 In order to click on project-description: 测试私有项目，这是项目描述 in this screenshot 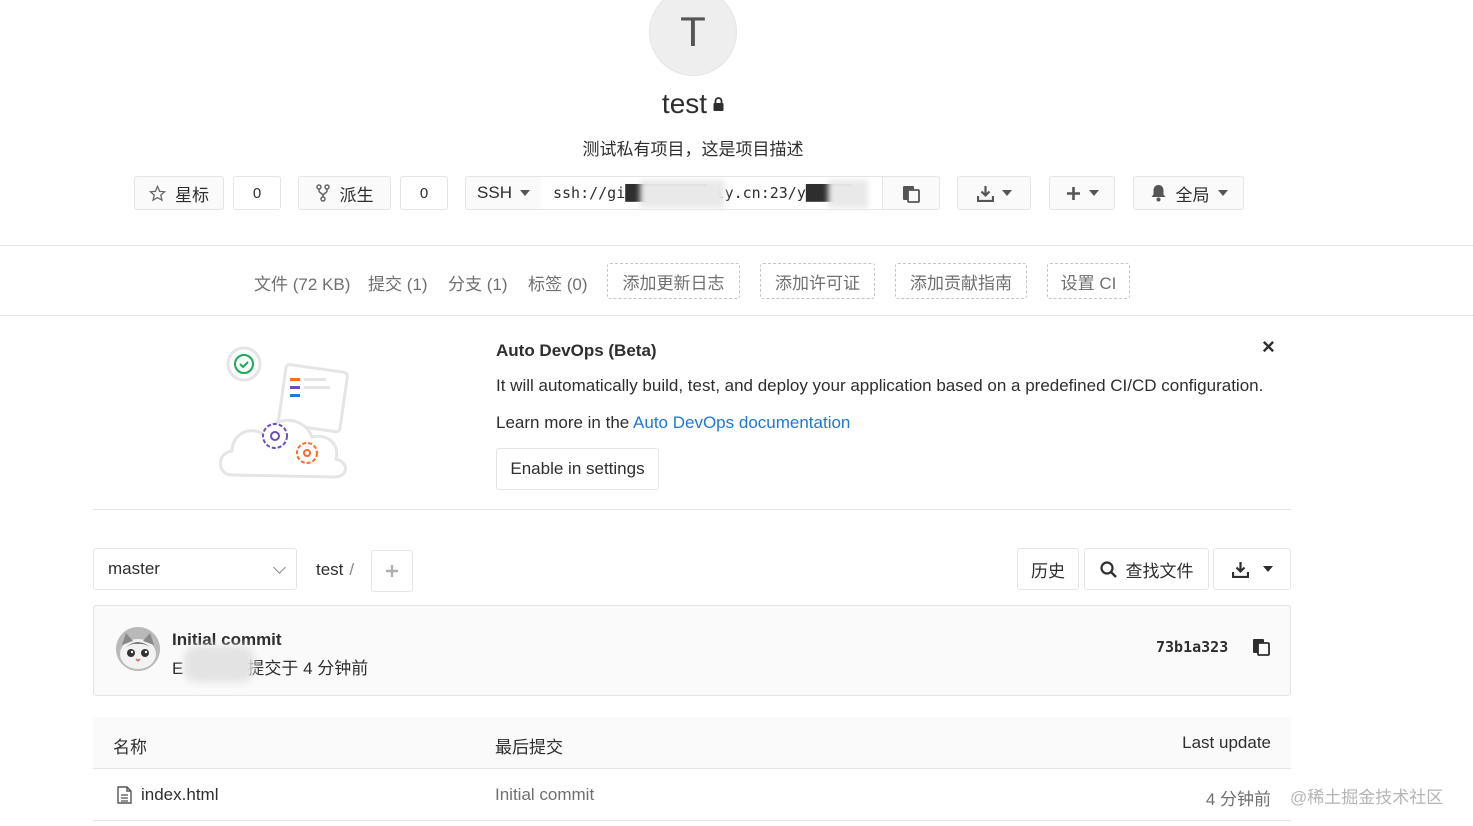, I will do `click(693, 149)`.